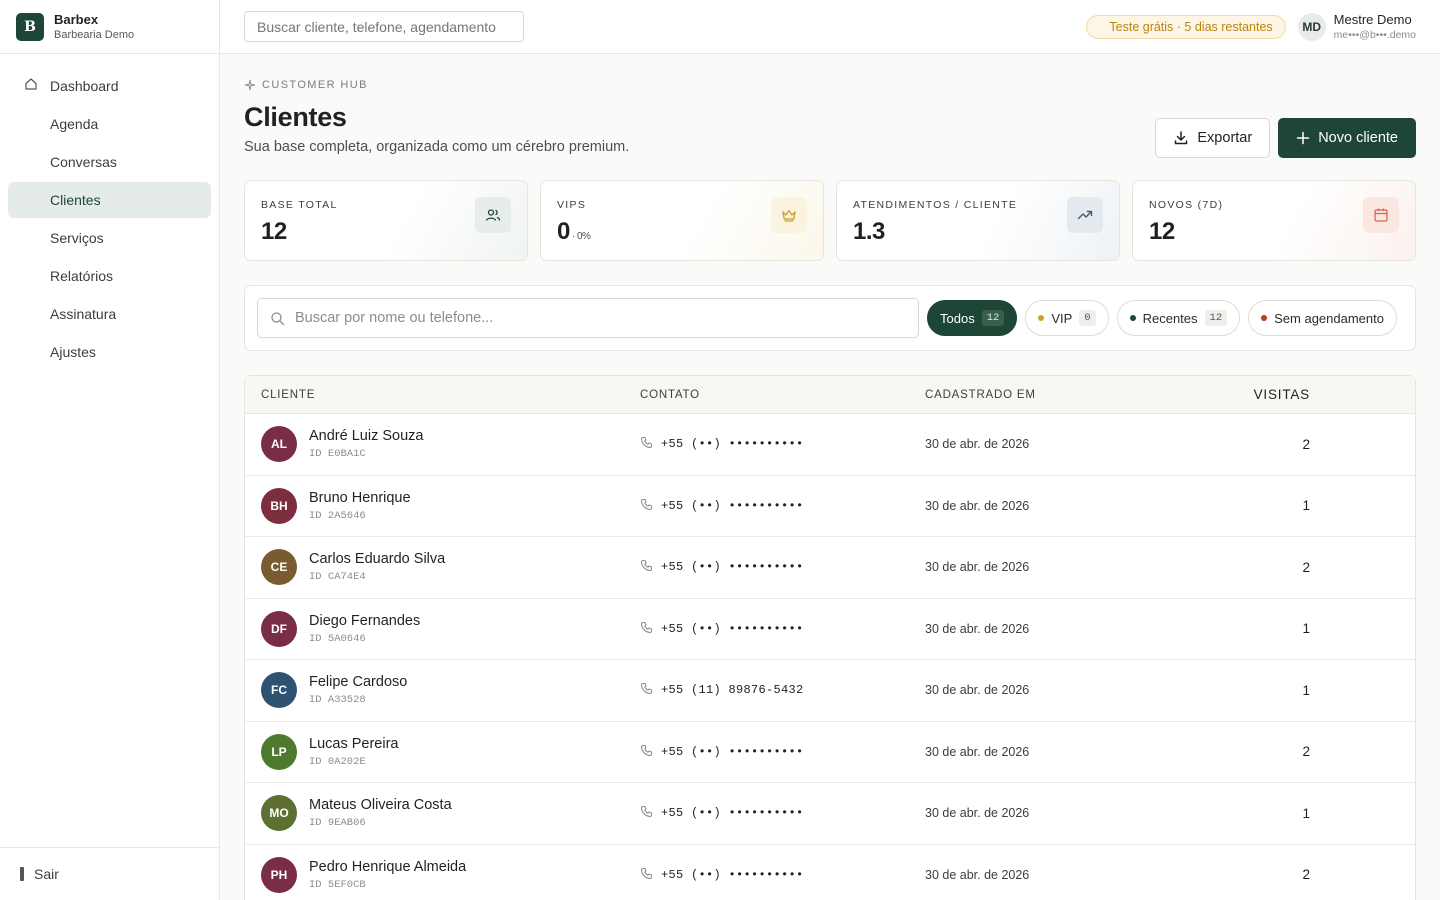 This screenshot has height=900, width=1440. Describe the element at coordinates (109, 352) in the screenshot. I see `sidebar-item-ajustes: Ajustes` at that location.